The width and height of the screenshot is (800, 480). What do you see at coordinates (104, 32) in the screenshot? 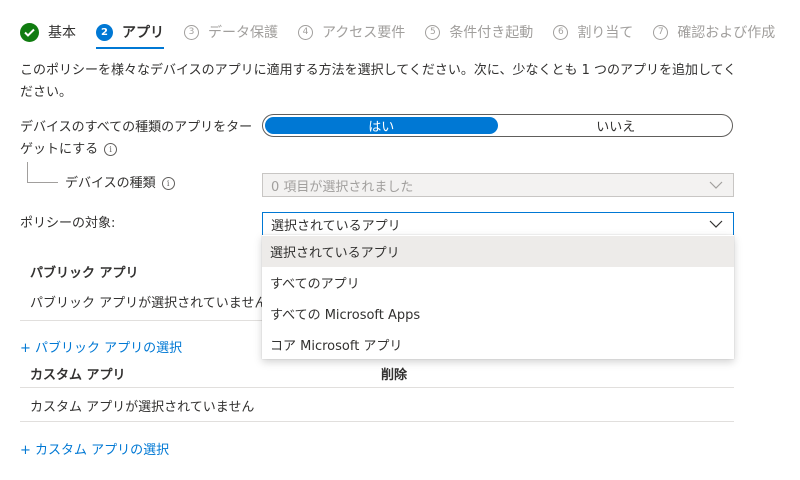
I see `step-number: 2` at bounding box center [104, 32].